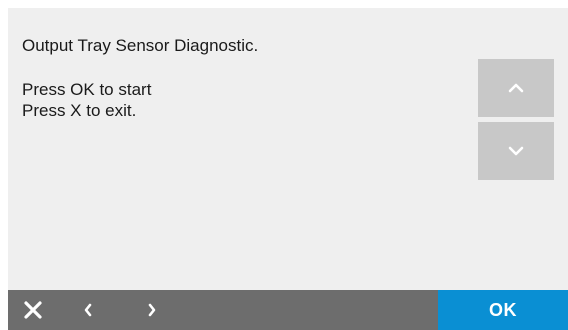  I want to click on close-button, so click(33, 310).